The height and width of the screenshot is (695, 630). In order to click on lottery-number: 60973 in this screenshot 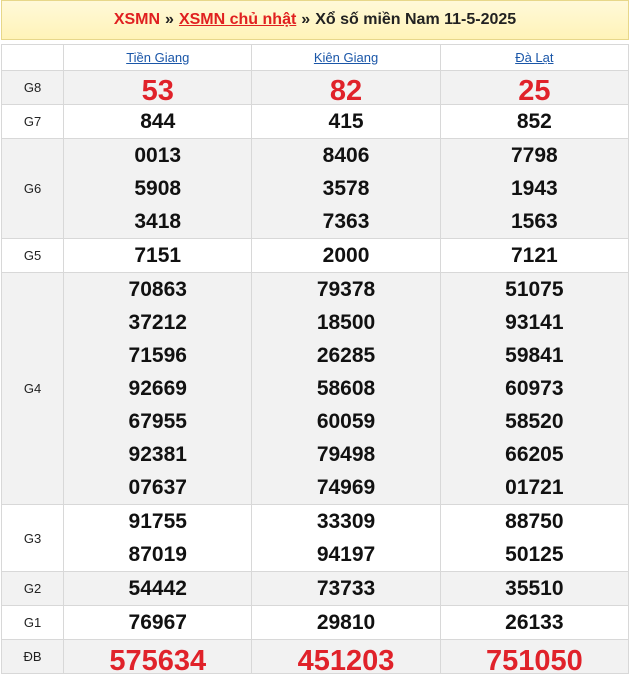, I will do `click(534, 388)`.